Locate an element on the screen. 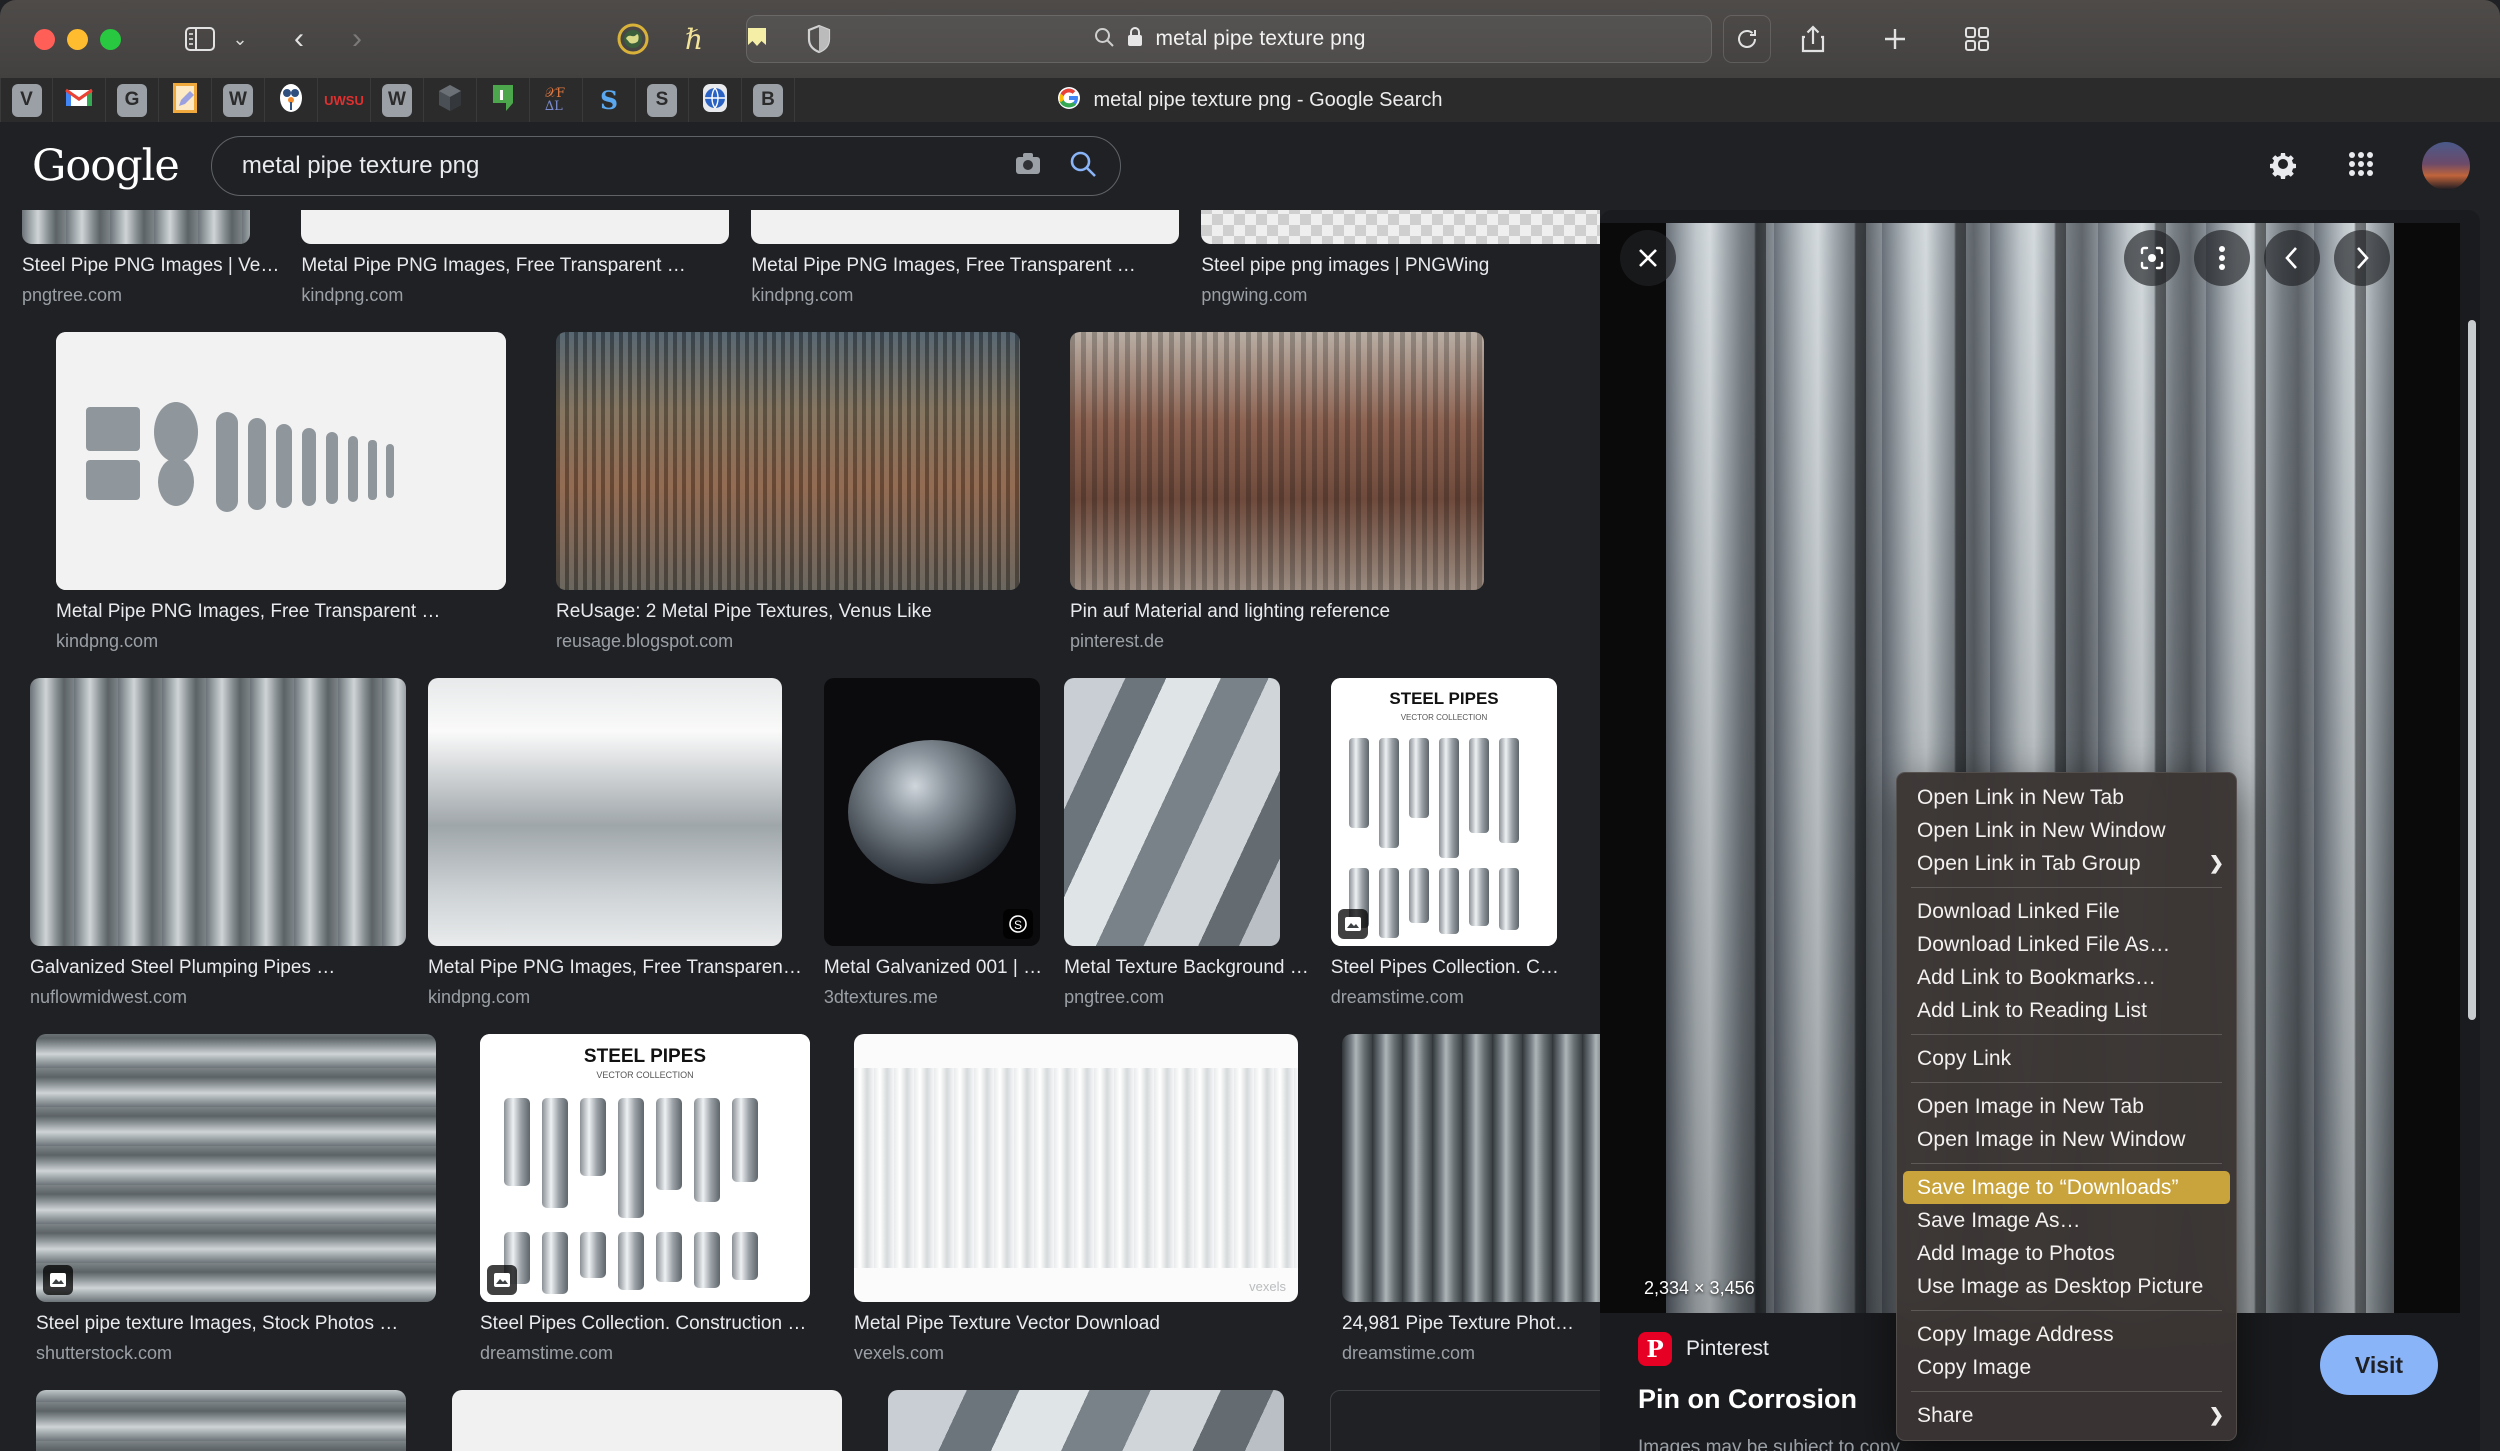  search-box: metal pipe texture png is located at coordinates (665, 166).